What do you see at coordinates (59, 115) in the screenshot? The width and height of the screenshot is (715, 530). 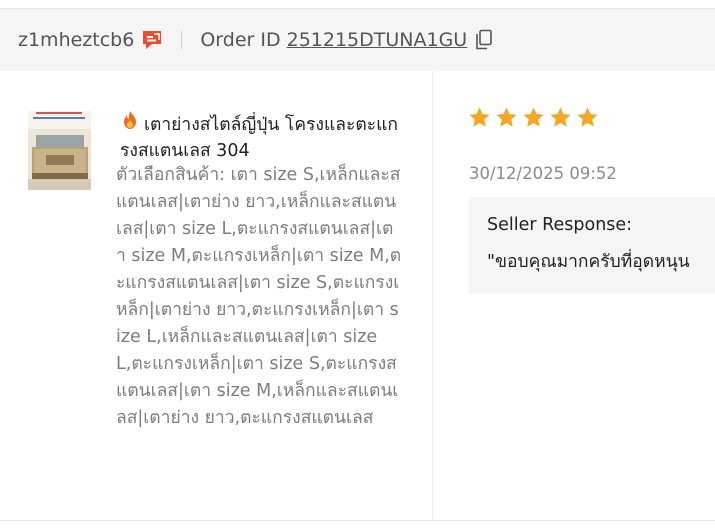 I see `thumbnail-caption-graphic` at bounding box center [59, 115].